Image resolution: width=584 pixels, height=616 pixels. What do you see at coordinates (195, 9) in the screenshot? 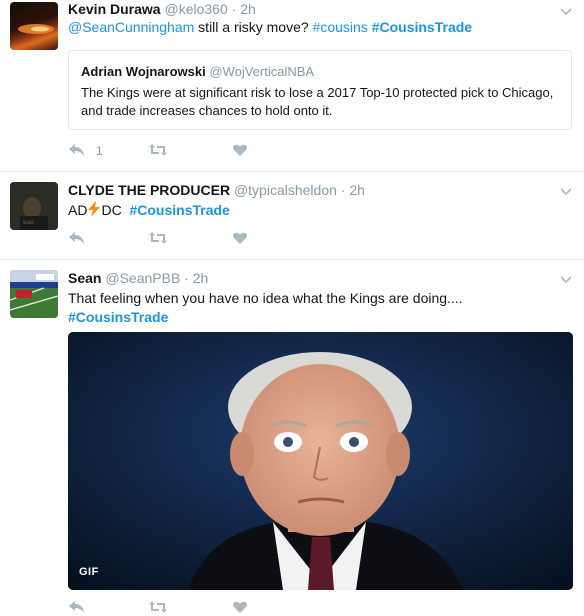
I see `author-handle: @kelo360` at bounding box center [195, 9].